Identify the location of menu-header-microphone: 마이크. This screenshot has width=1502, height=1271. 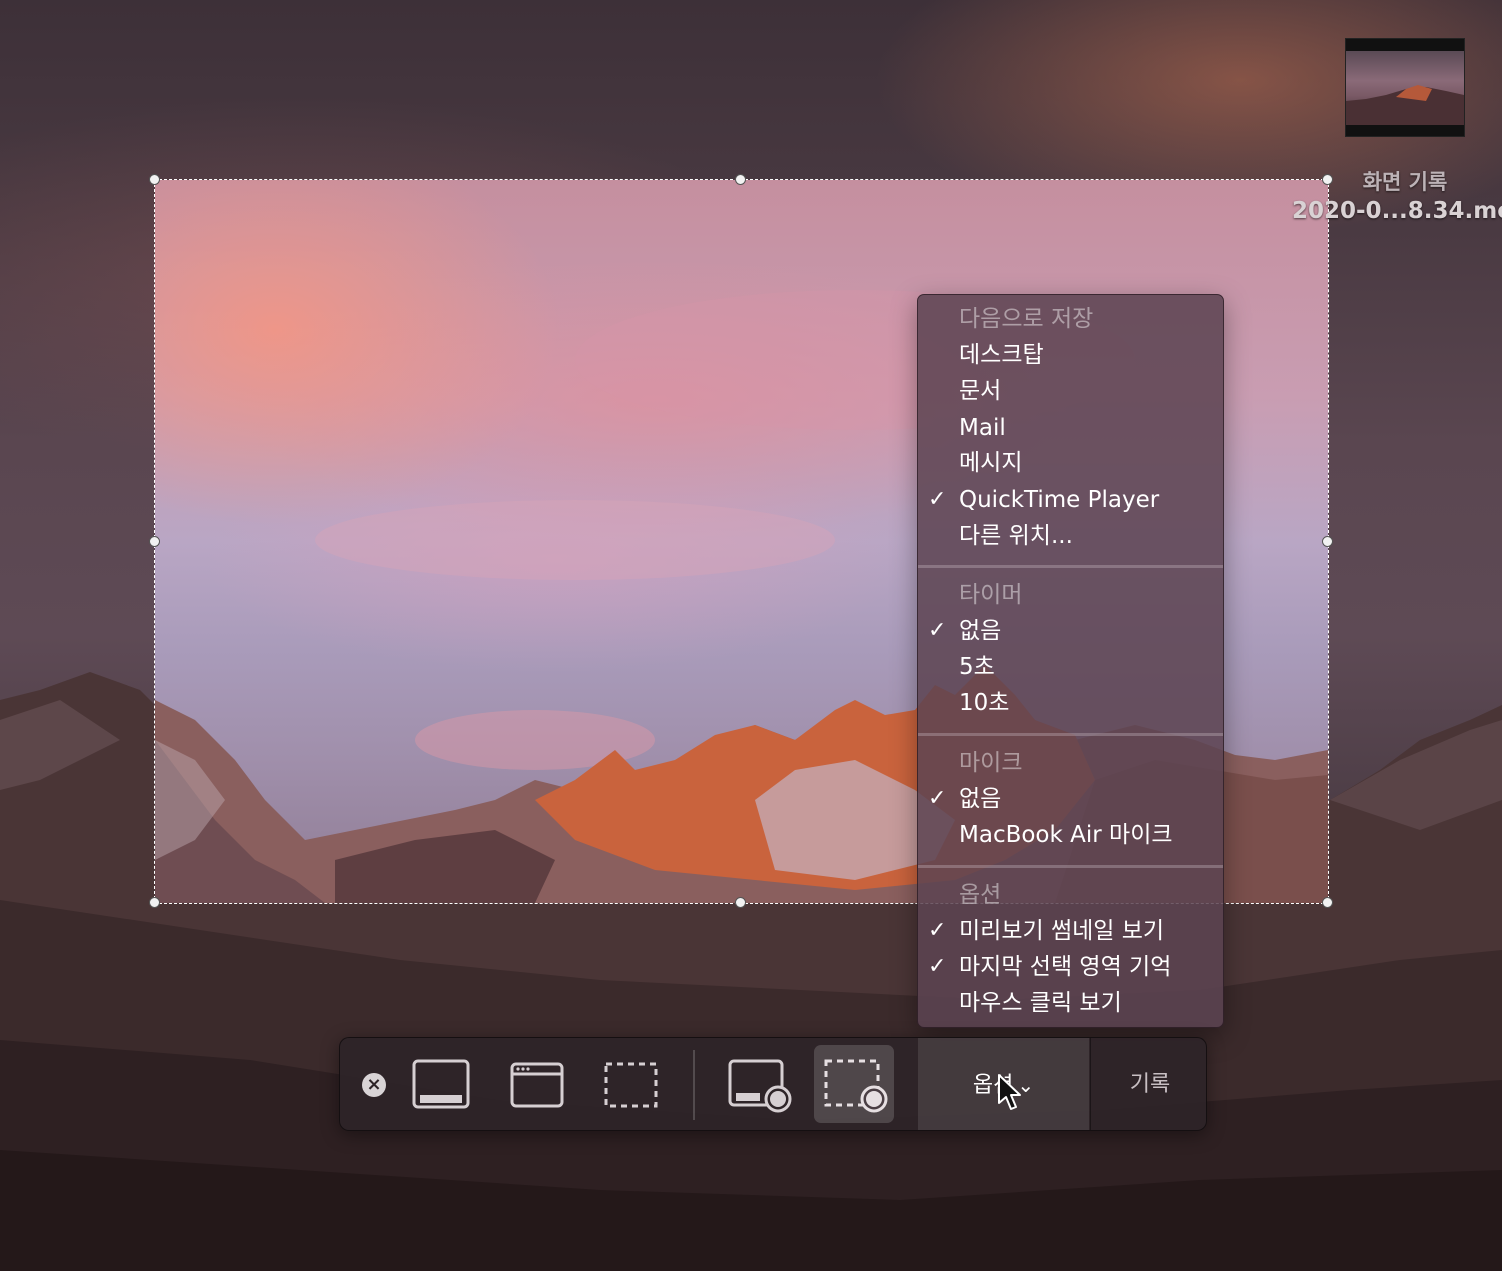
(991, 763).